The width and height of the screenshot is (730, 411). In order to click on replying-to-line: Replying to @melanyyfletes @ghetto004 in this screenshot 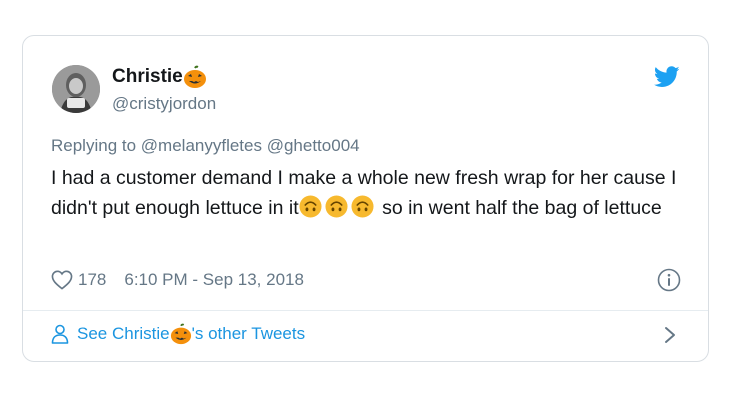, I will do `click(205, 146)`.